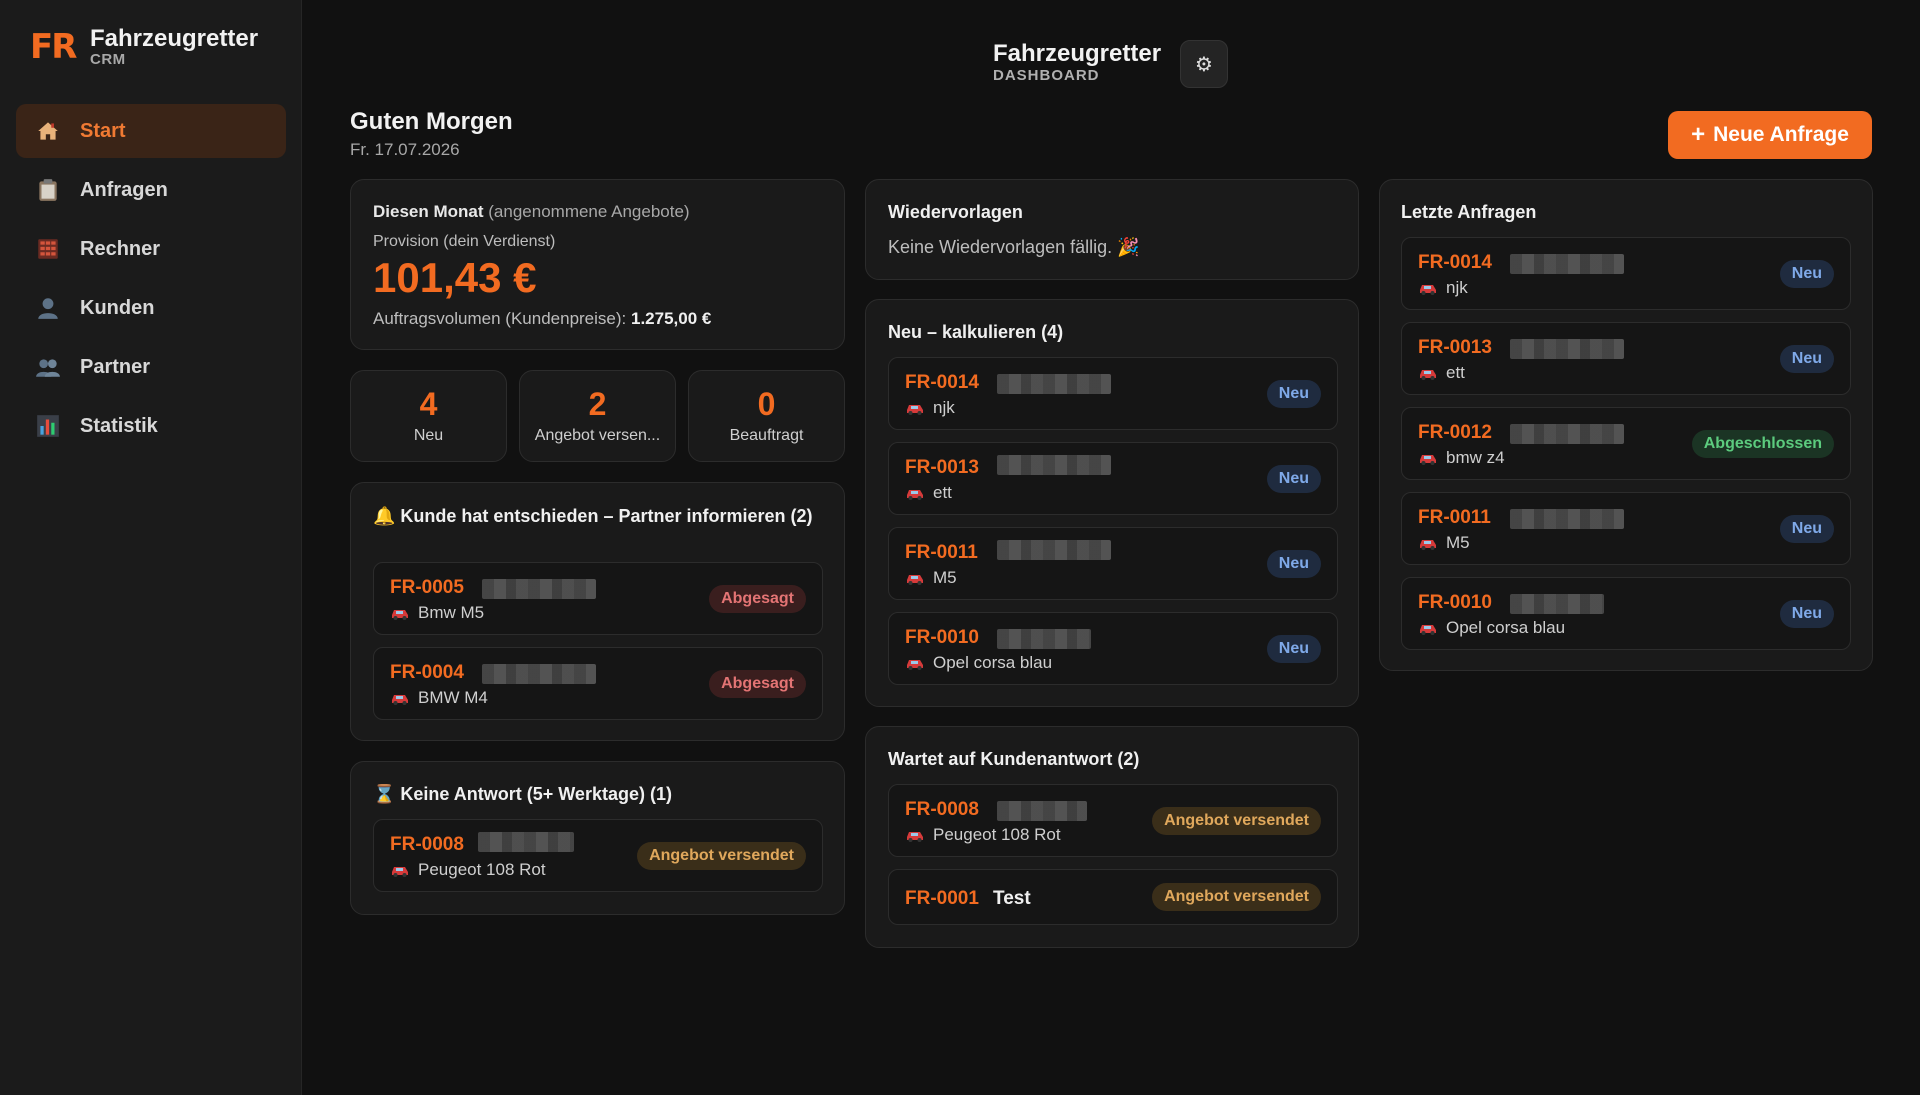 The width and height of the screenshot is (1920, 1095). What do you see at coordinates (151, 308) in the screenshot?
I see `sidebar-item-kunden: Kunden` at bounding box center [151, 308].